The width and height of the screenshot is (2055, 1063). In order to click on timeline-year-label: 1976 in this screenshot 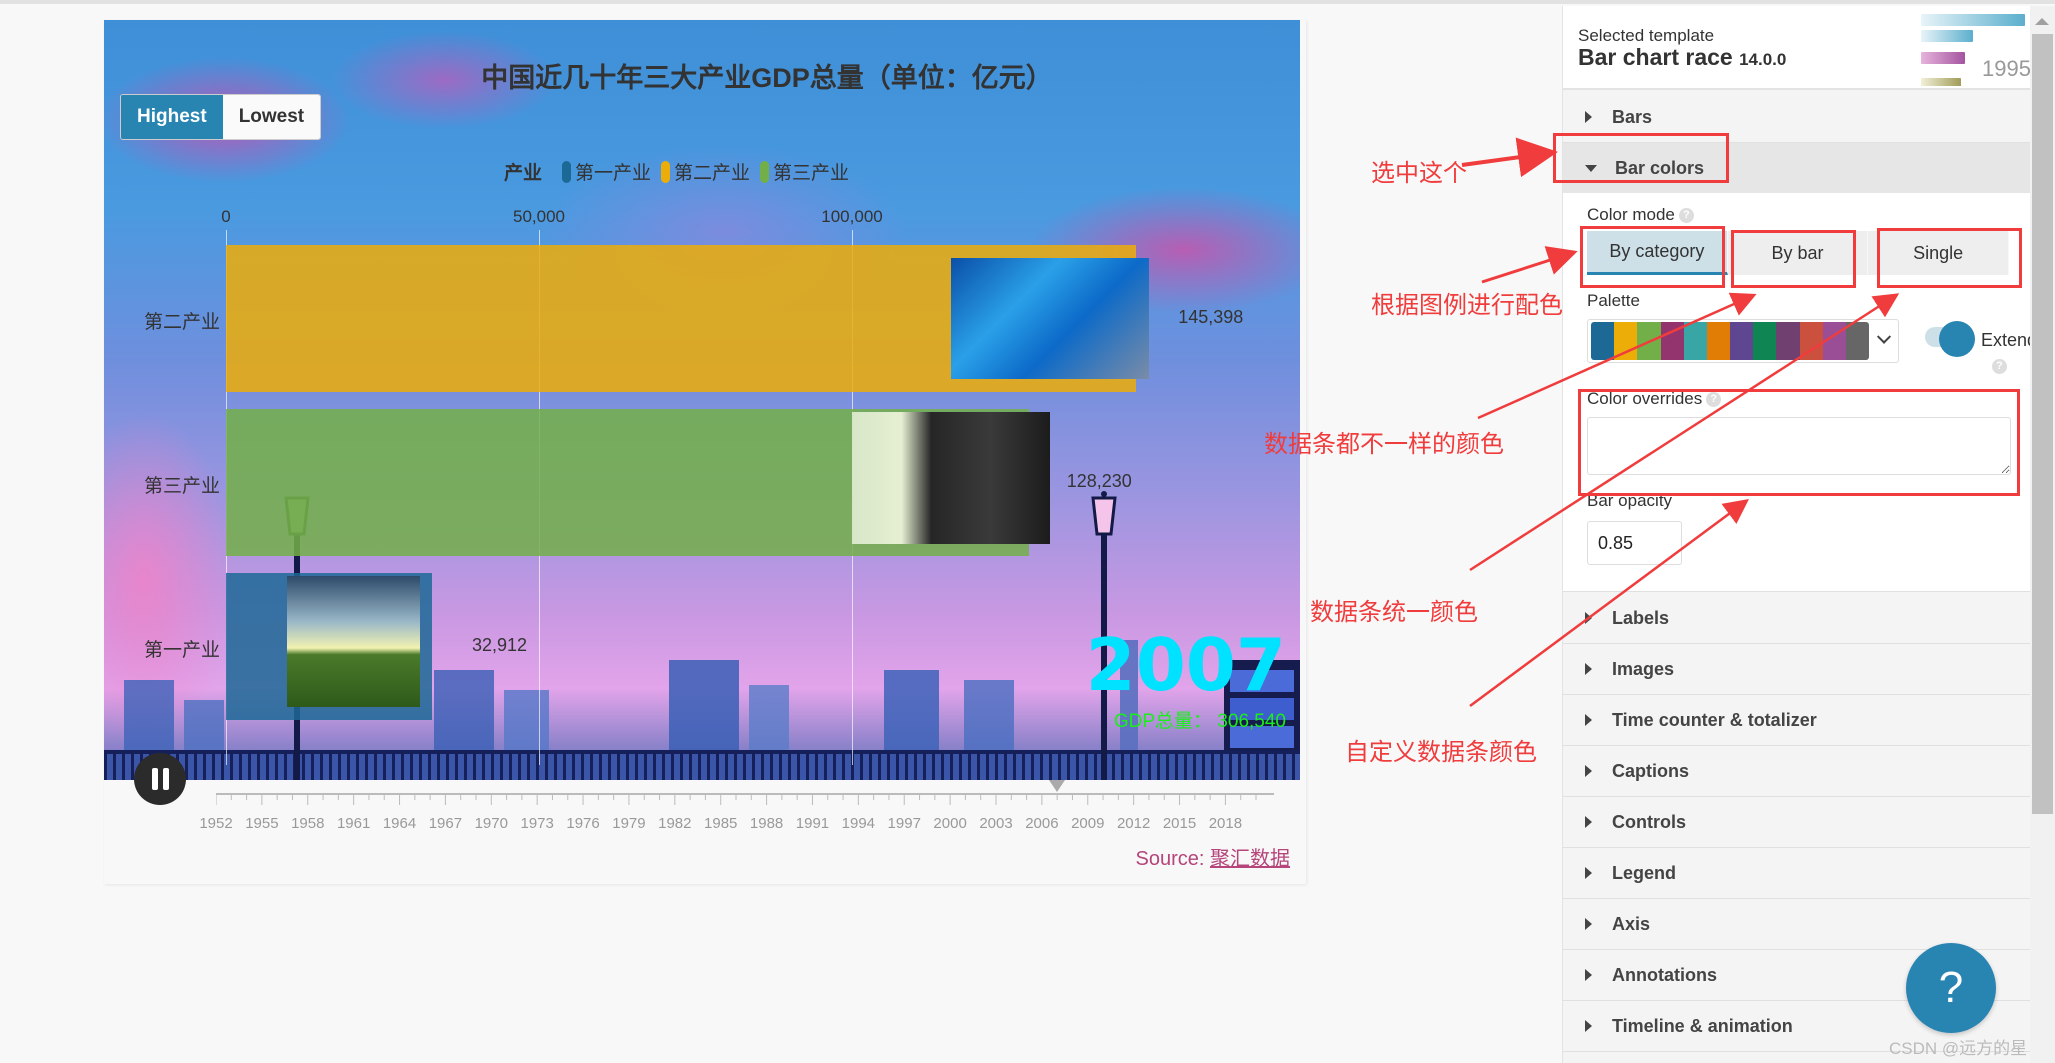, I will do `click(582, 823)`.